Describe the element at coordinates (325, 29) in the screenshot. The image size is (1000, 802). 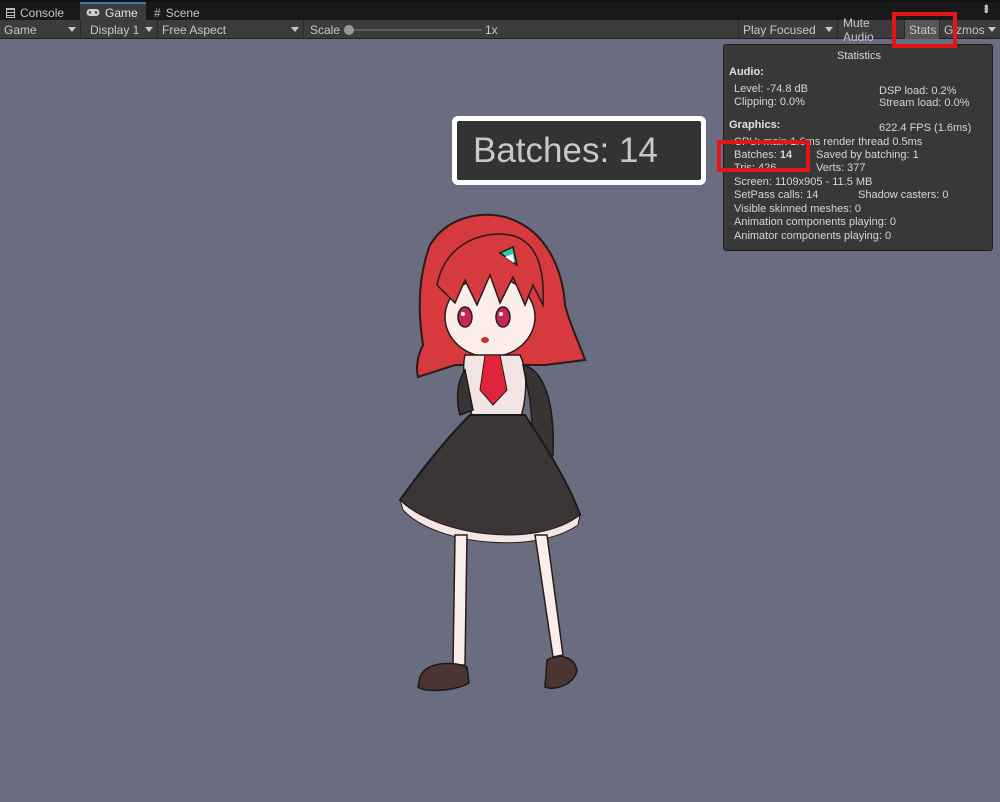
I see `scale-label: Scale` at that location.